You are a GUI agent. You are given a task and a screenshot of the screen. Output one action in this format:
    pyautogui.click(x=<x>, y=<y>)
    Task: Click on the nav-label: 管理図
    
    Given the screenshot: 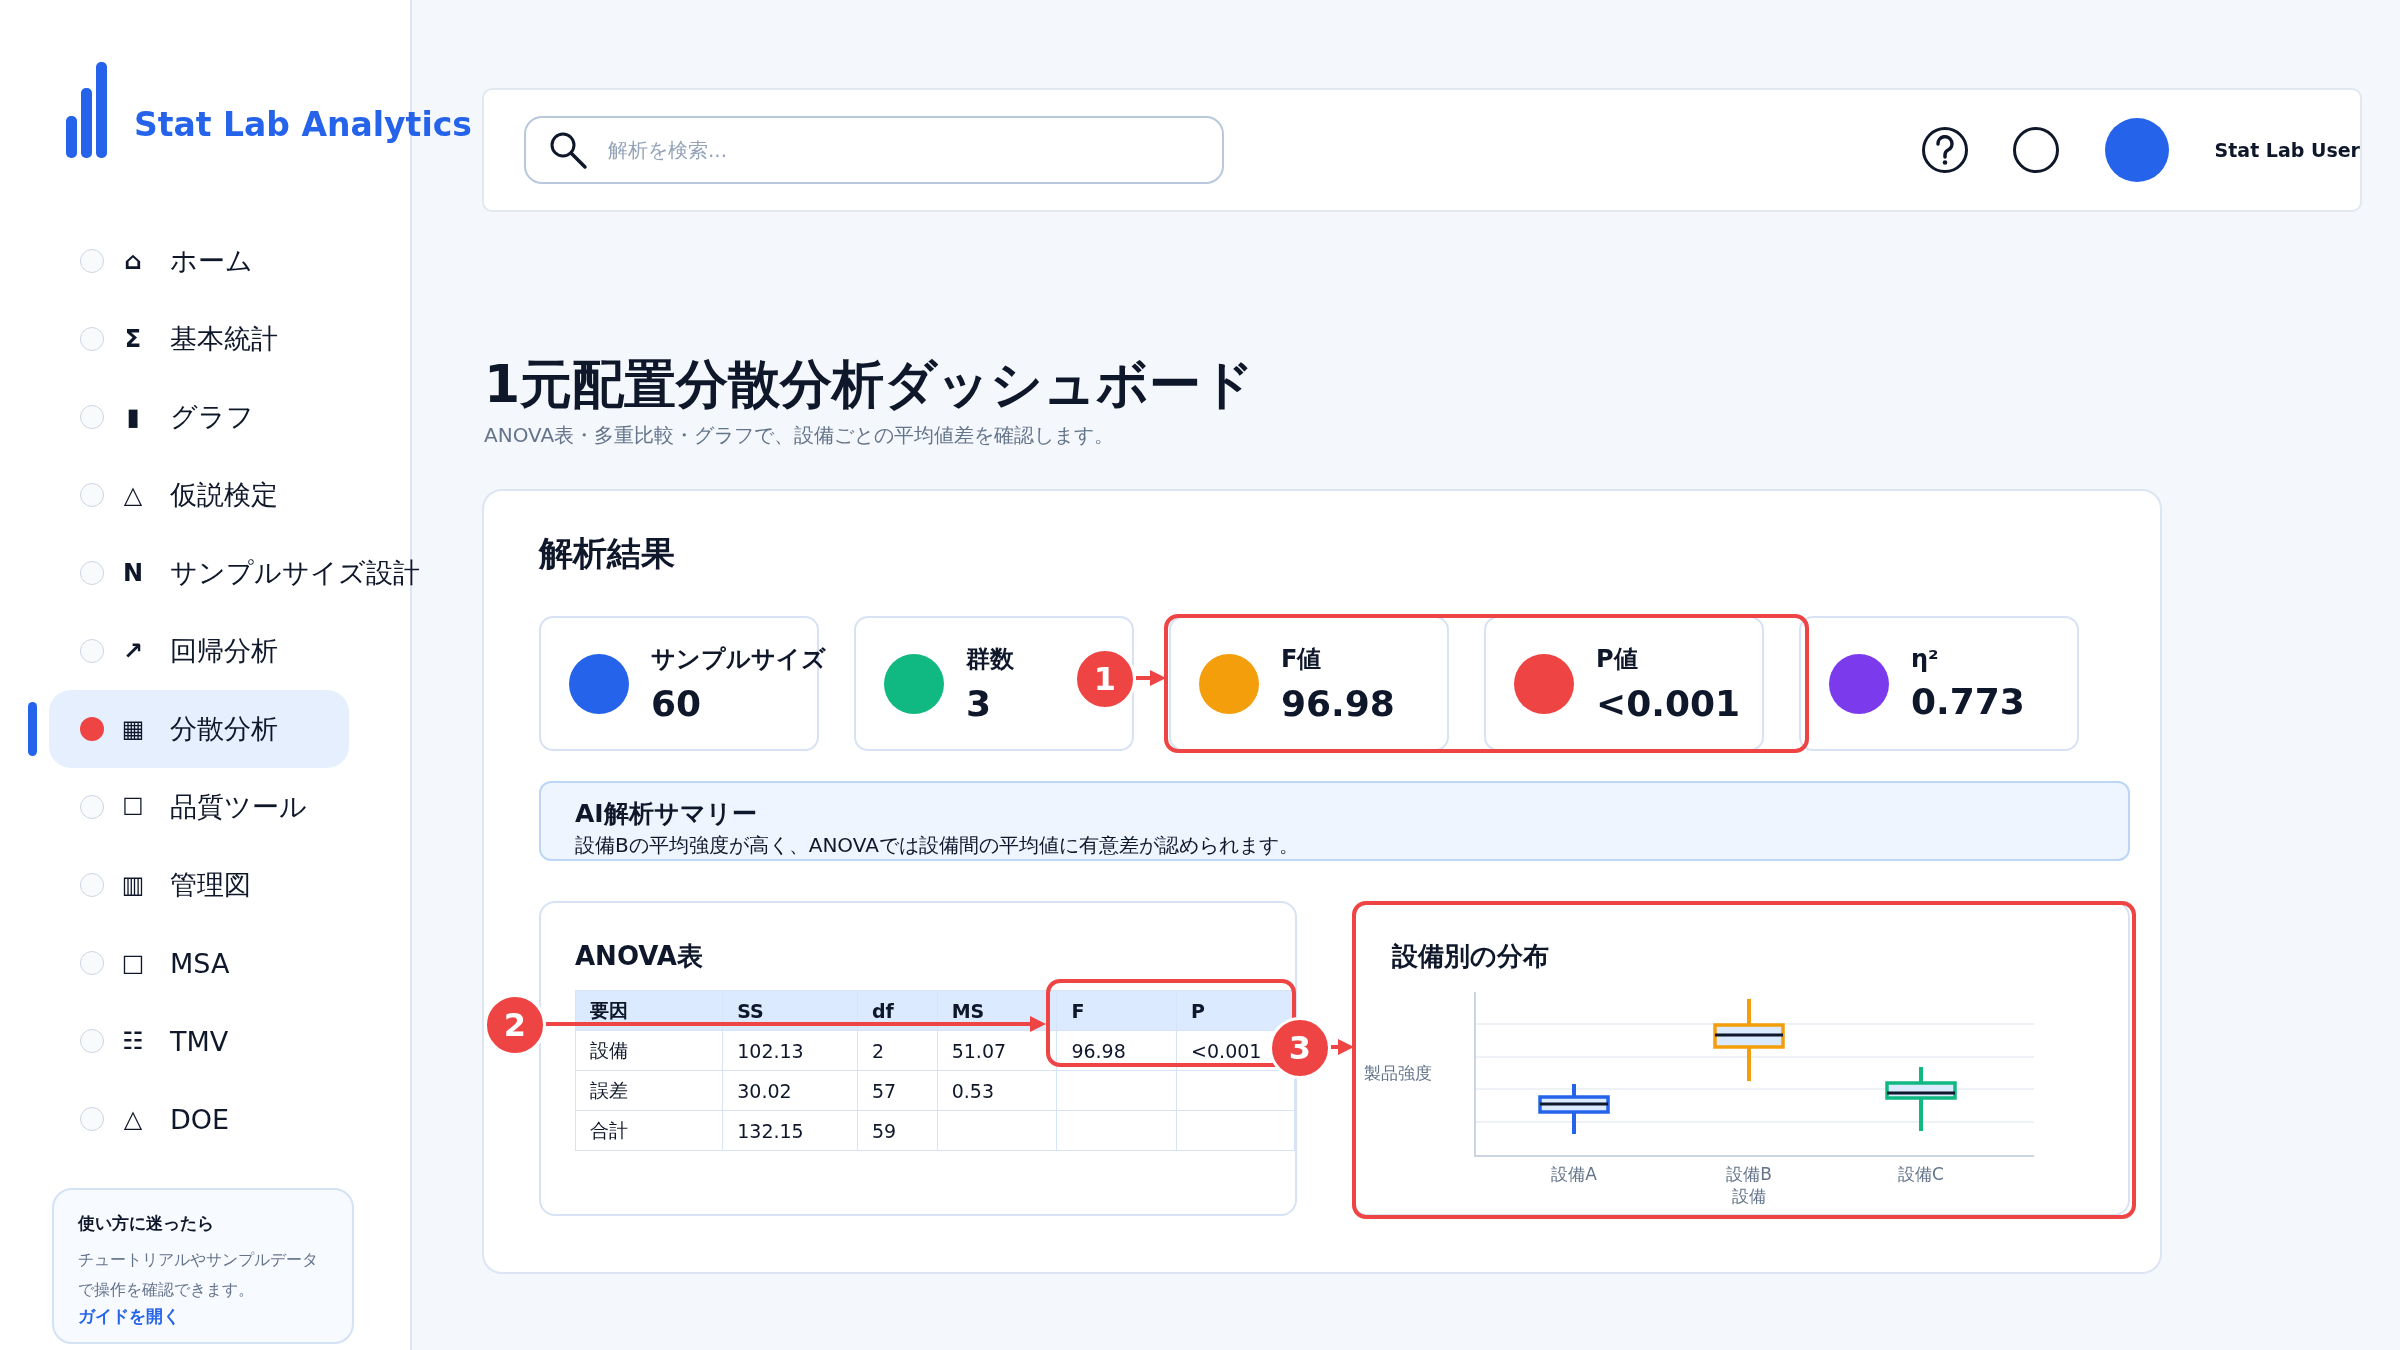 What is the action you would take?
    pyautogui.click(x=210, y=885)
    